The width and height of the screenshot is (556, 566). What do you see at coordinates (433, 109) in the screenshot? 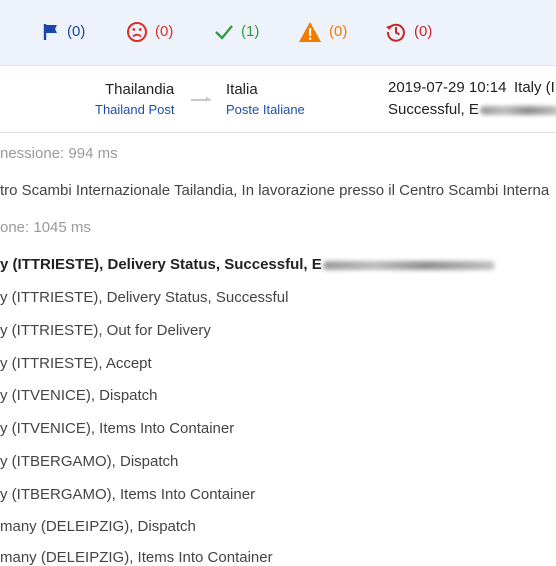
I see `latest-status-text: Successful, E` at bounding box center [433, 109].